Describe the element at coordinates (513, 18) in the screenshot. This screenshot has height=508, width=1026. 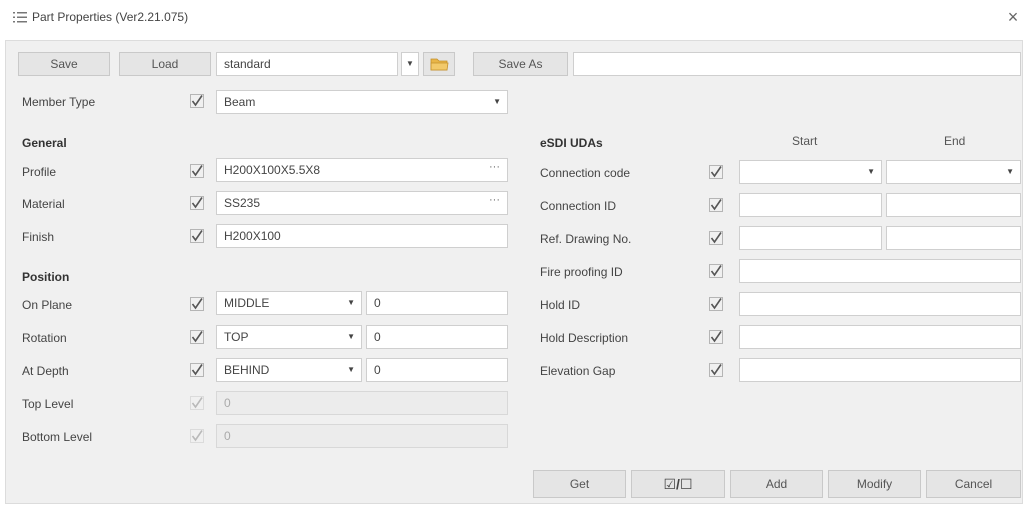
I see `title-bar: Part Properties (Ver2.21.075) ×` at that location.